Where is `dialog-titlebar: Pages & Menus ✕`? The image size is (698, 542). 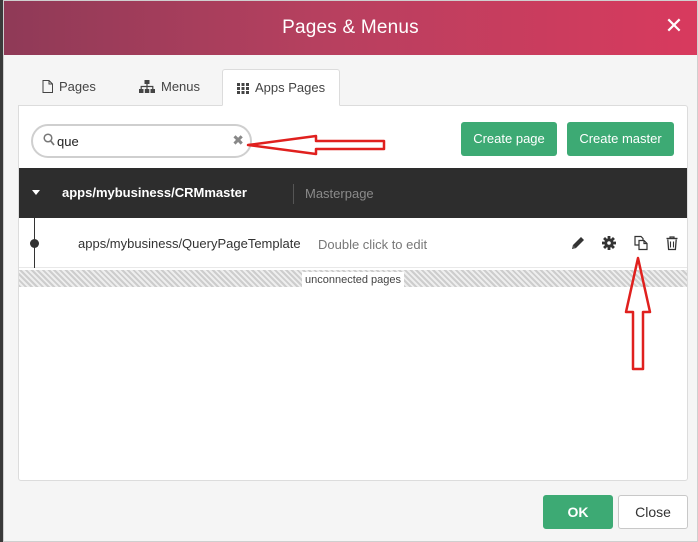 dialog-titlebar: Pages & Menus ✕ is located at coordinates (350, 28).